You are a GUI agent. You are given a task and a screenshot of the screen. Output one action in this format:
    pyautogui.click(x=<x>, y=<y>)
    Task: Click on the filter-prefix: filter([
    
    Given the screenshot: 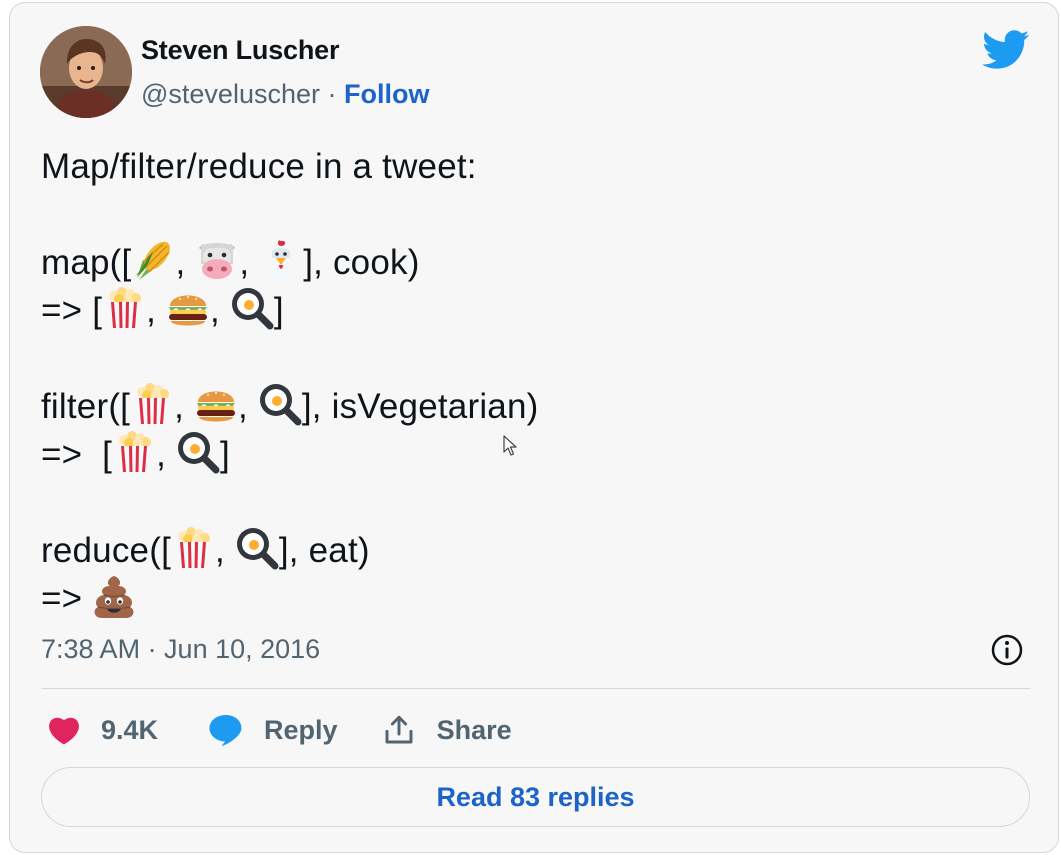 What is the action you would take?
    pyautogui.click(x=86, y=406)
    